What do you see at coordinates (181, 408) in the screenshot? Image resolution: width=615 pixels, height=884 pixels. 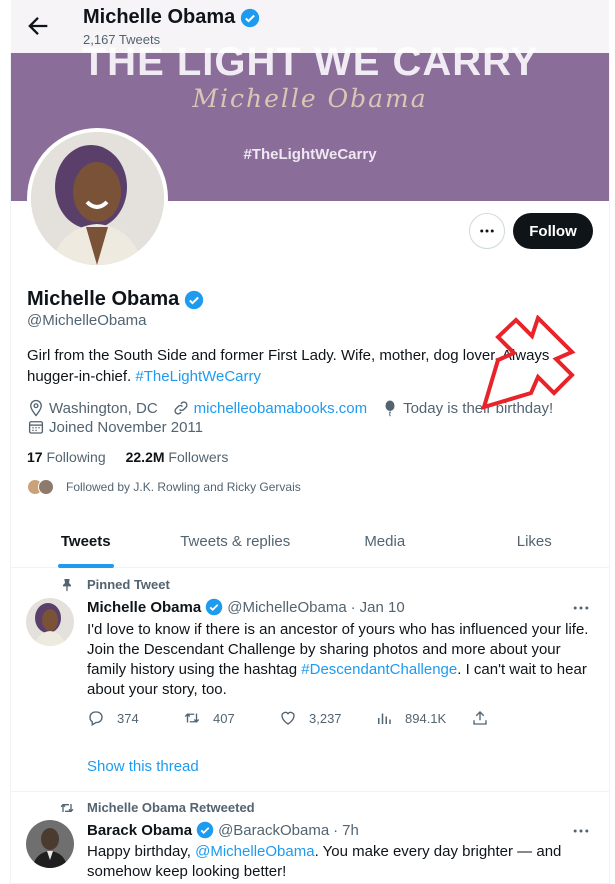 I see `link-icon` at bounding box center [181, 408].